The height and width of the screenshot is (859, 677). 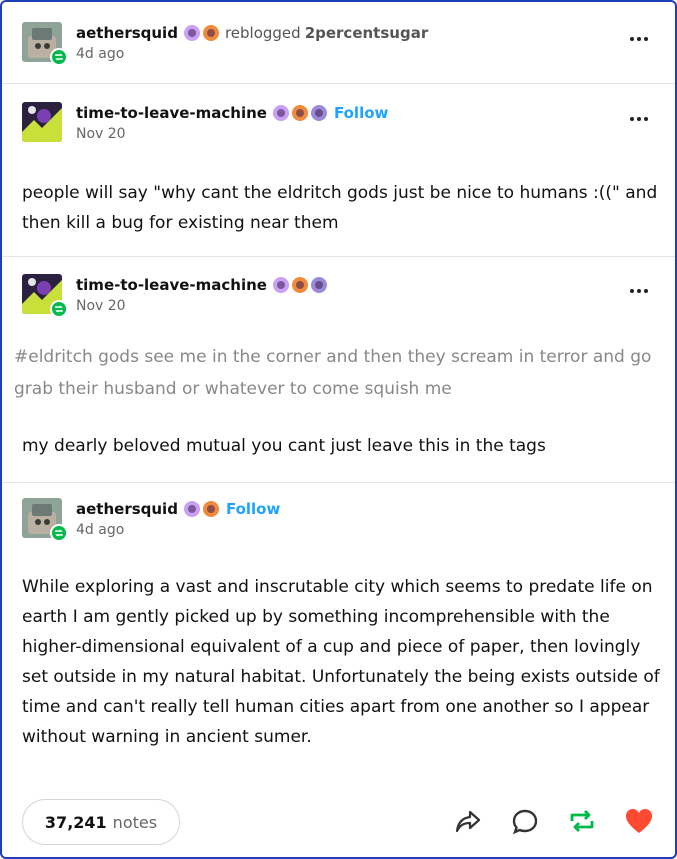 I want to click on notes-label: notes, so click(x=135, y=822).